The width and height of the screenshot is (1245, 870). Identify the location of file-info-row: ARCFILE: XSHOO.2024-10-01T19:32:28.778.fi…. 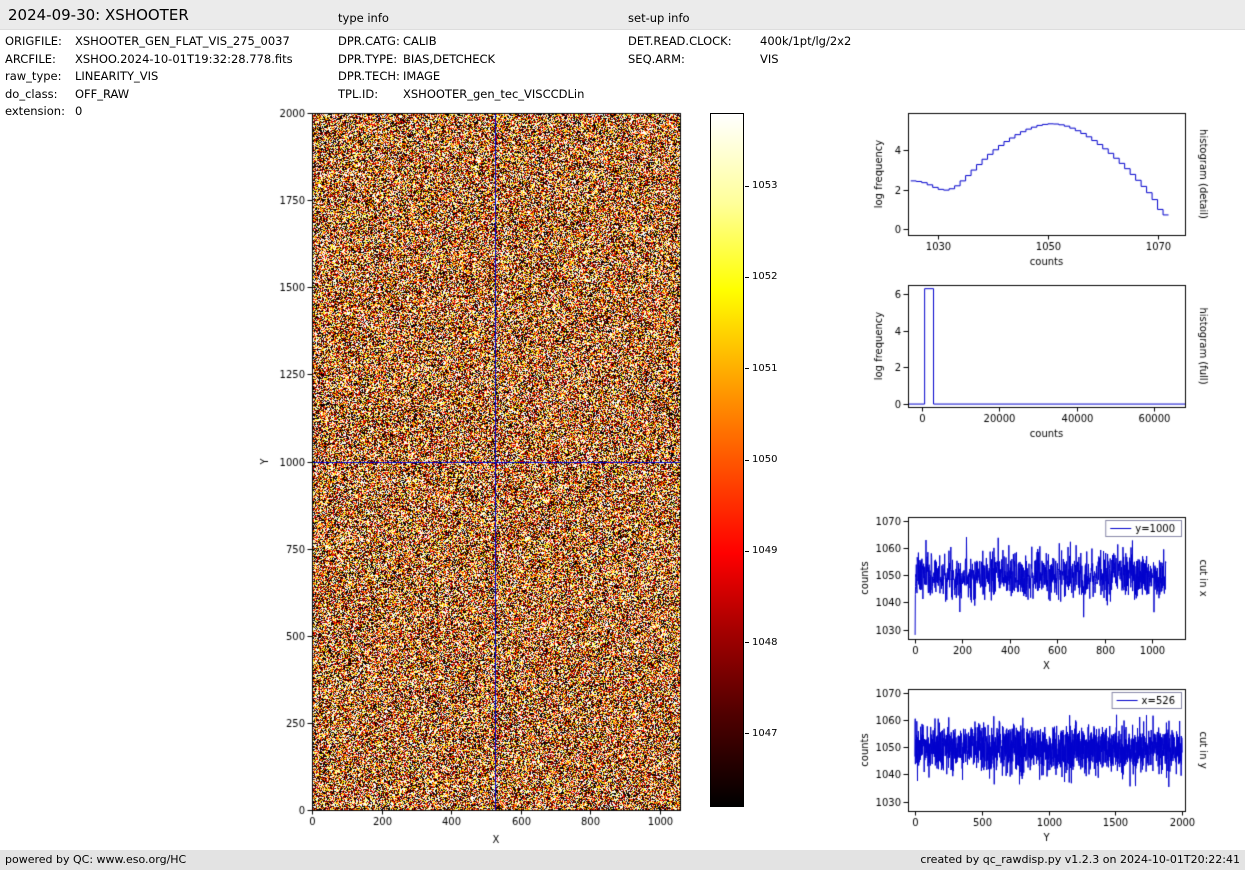
(149, 60).